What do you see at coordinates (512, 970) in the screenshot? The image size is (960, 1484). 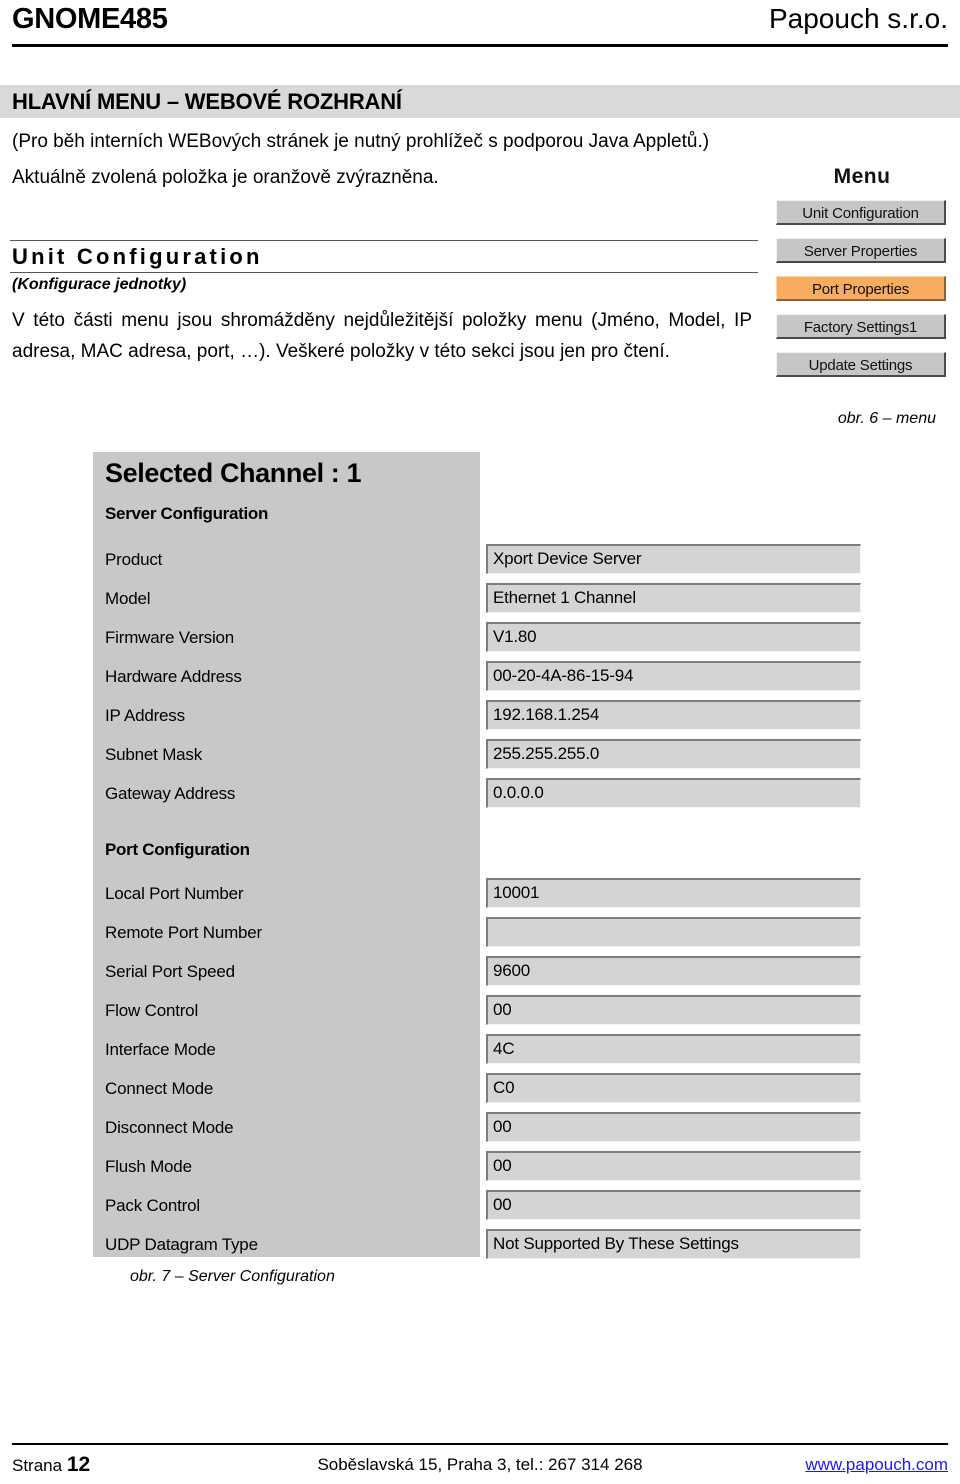 I see `figure-value-serial-port-speed: 9600` at bounding box center [512, 970].